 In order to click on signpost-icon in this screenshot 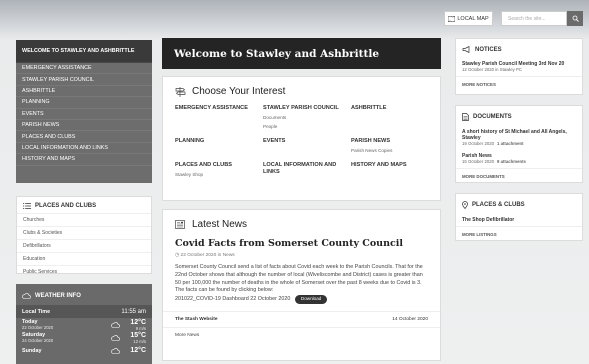, I will do `click(180, 91)`.